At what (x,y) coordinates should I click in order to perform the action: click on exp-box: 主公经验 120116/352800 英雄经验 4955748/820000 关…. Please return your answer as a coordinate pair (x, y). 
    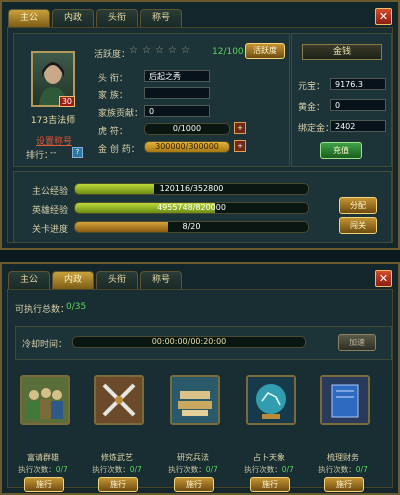
    Looking at the image, I should click on (202, 207).